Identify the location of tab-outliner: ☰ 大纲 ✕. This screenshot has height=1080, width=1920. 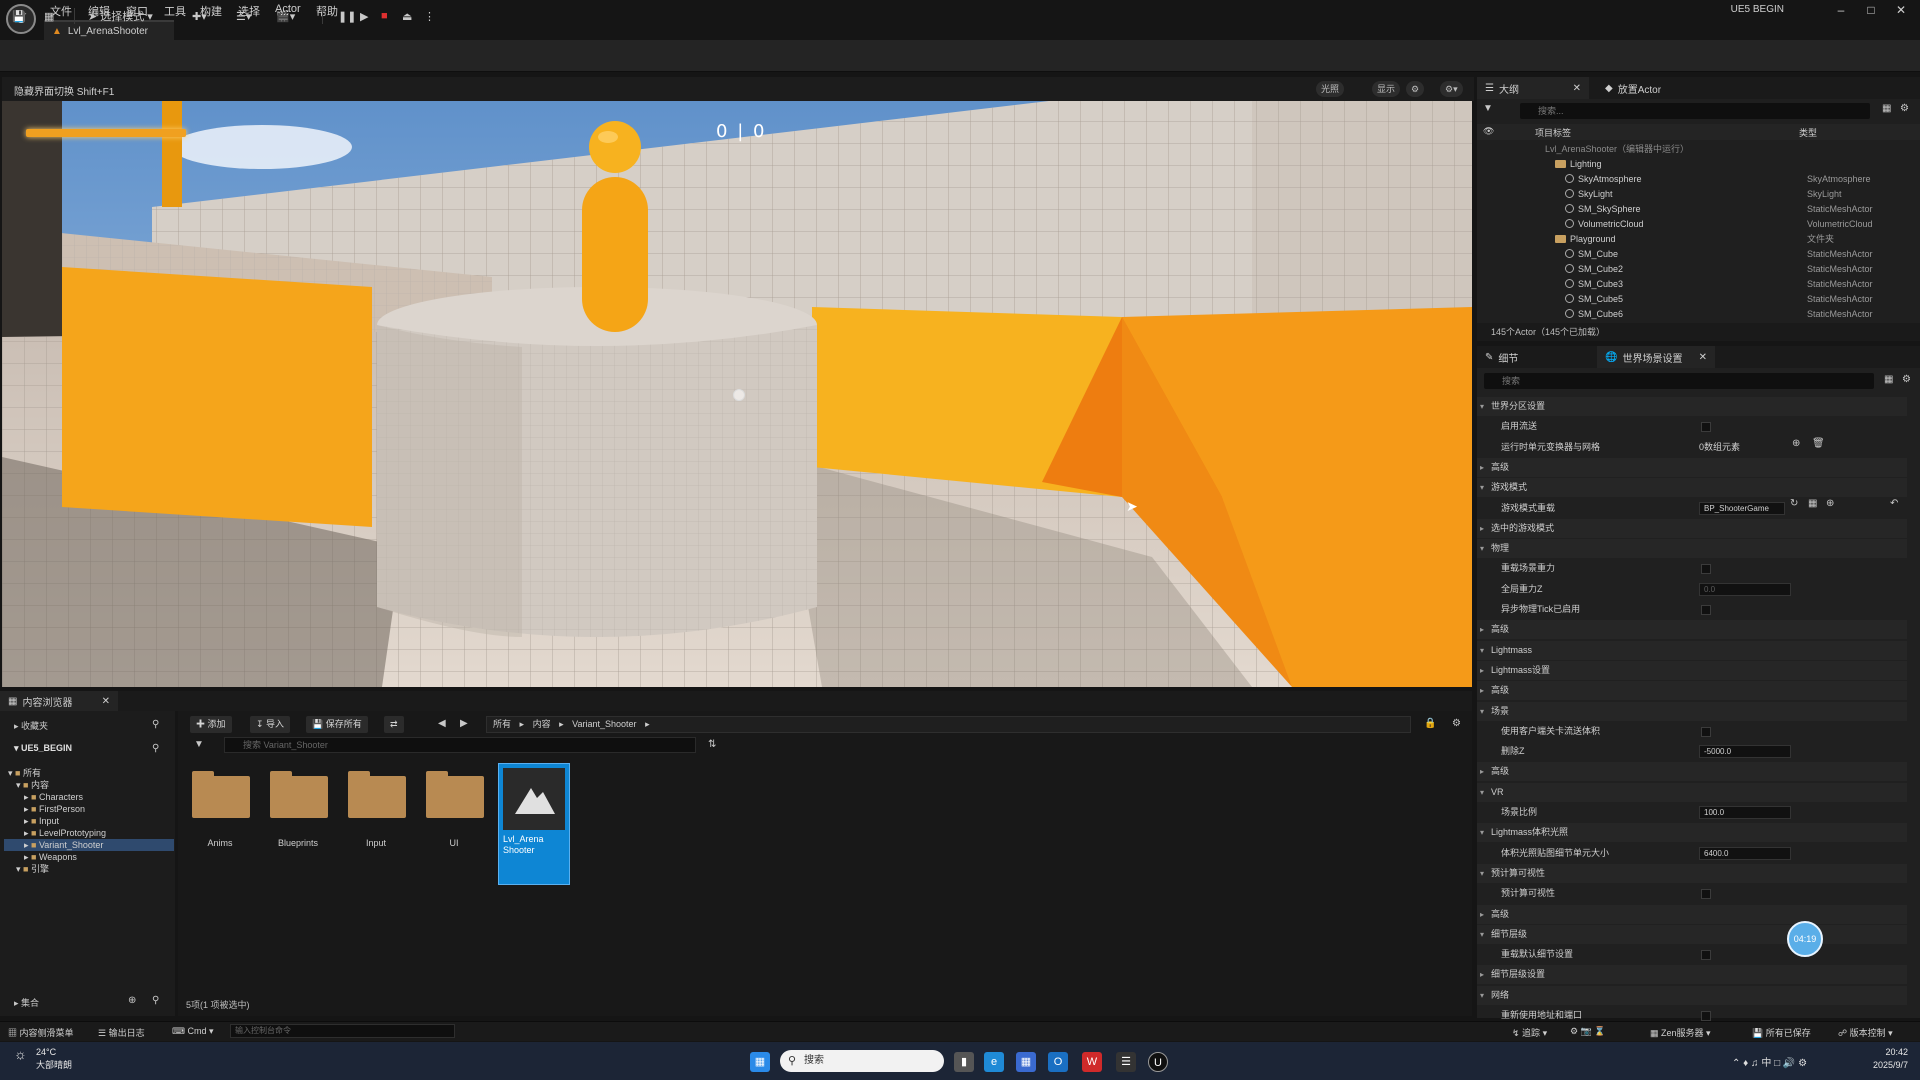
(1533, 88).